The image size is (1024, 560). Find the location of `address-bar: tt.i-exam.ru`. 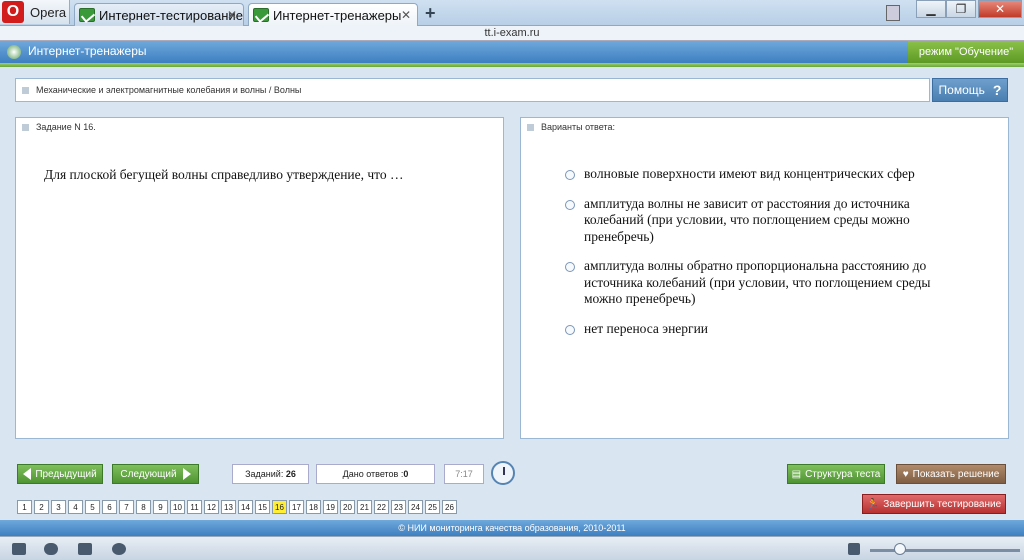

address-bar: tt.i-exam.ru is located at coordinates (512, 33).